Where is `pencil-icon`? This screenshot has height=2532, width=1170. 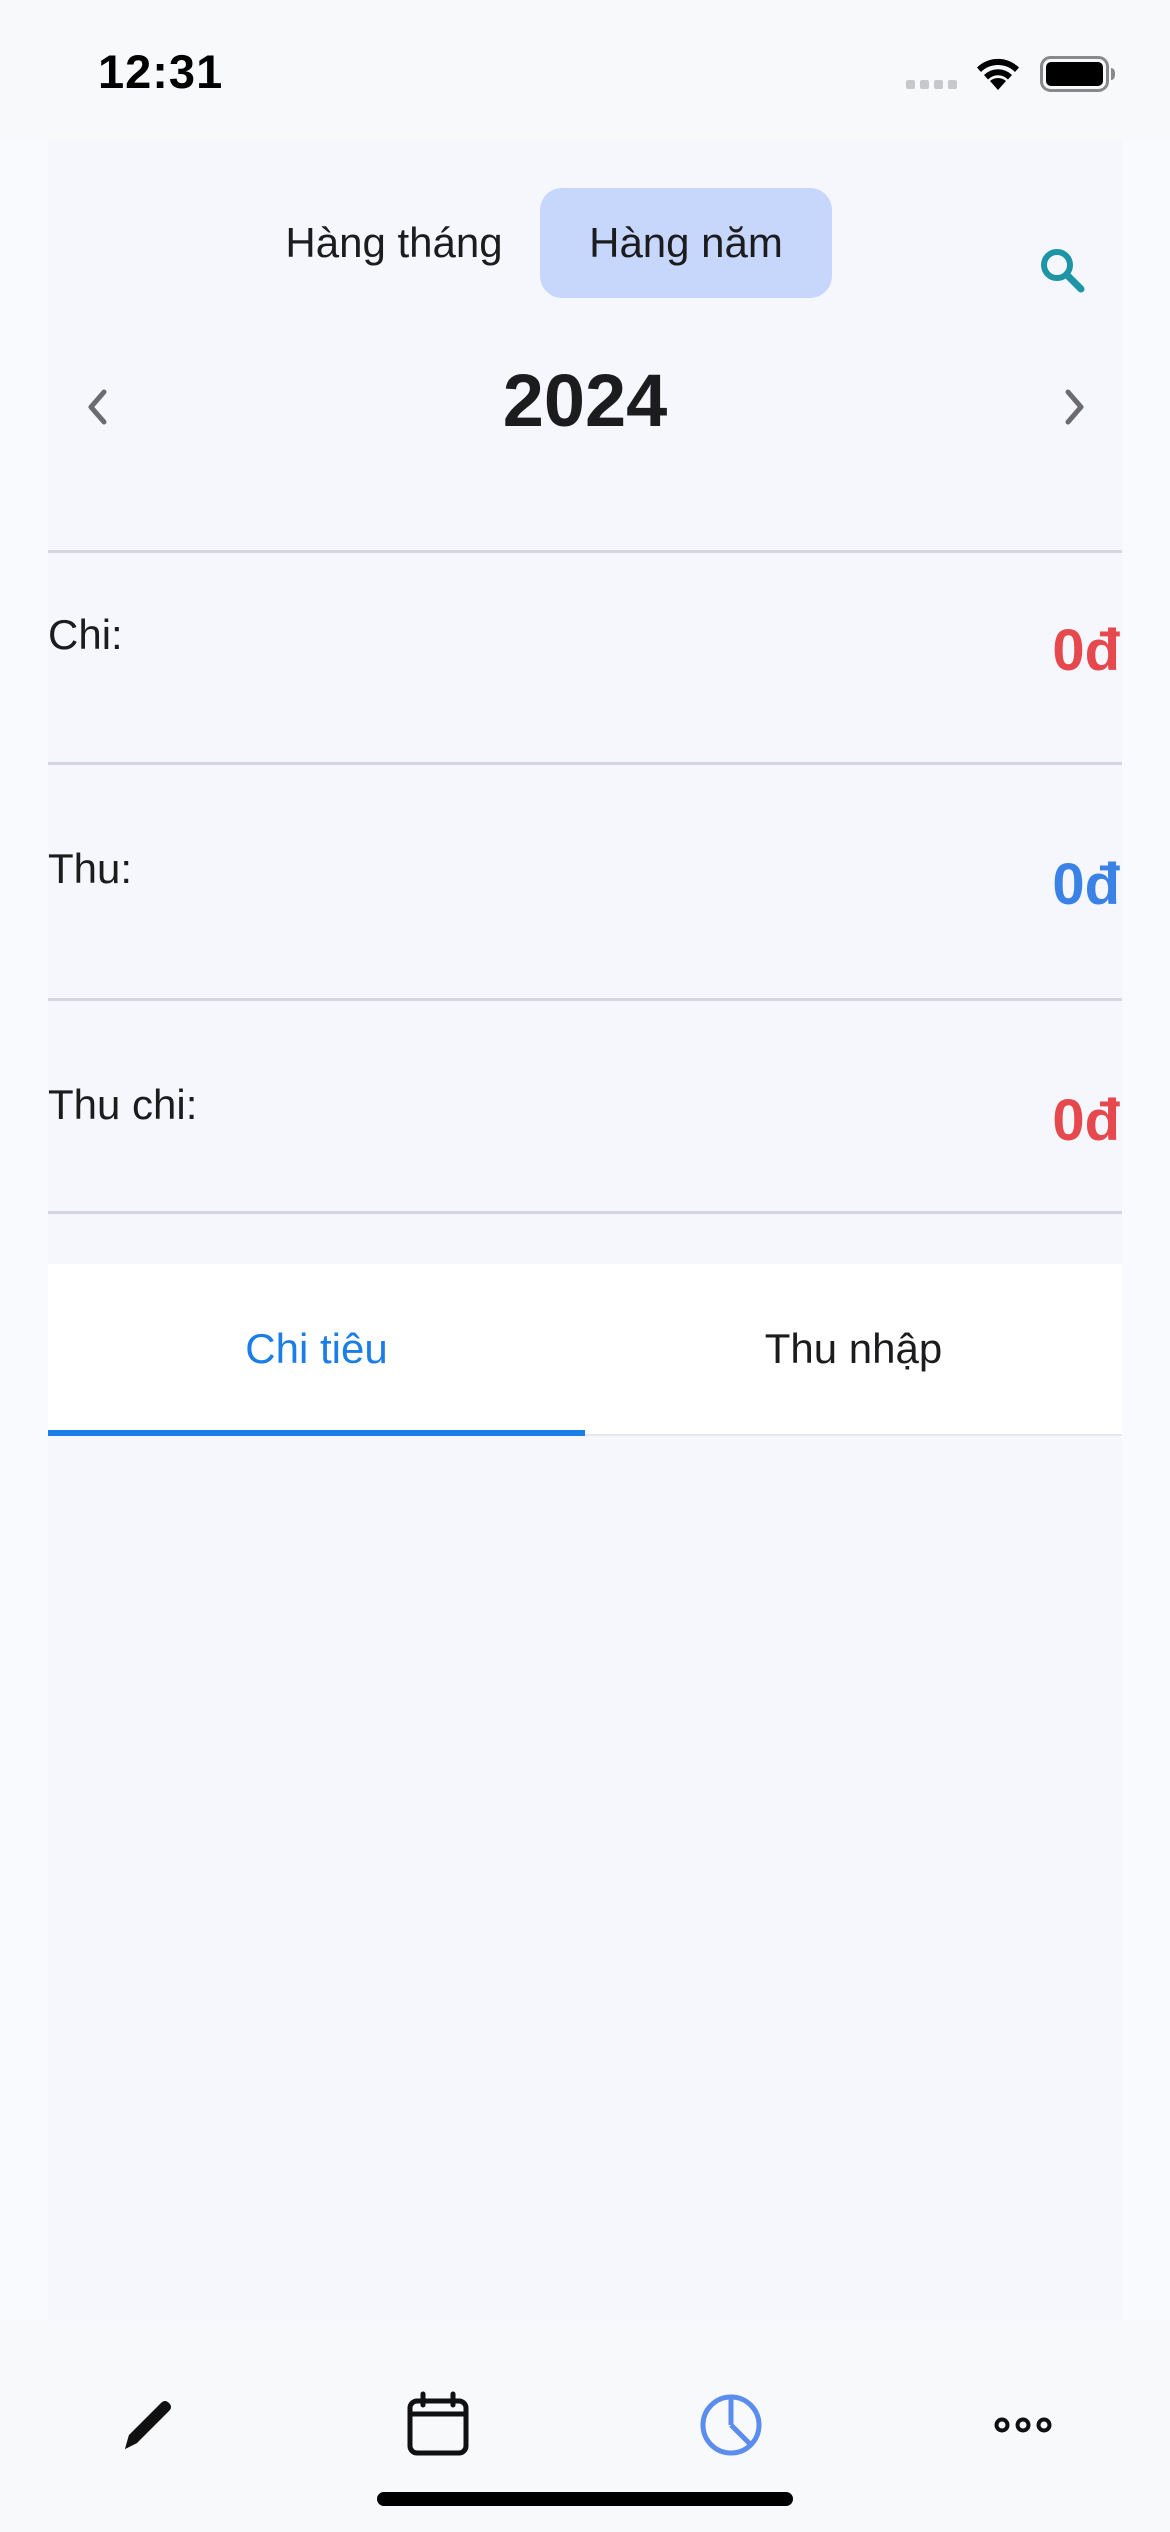
pencil-icon is located at coordinates (146, 2425).